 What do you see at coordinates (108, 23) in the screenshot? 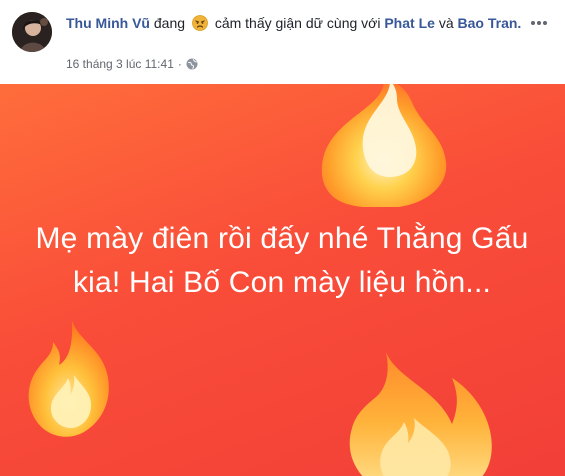
I see `author-name-link: Thu Minh Vũ` at bounding box center [108, 23].